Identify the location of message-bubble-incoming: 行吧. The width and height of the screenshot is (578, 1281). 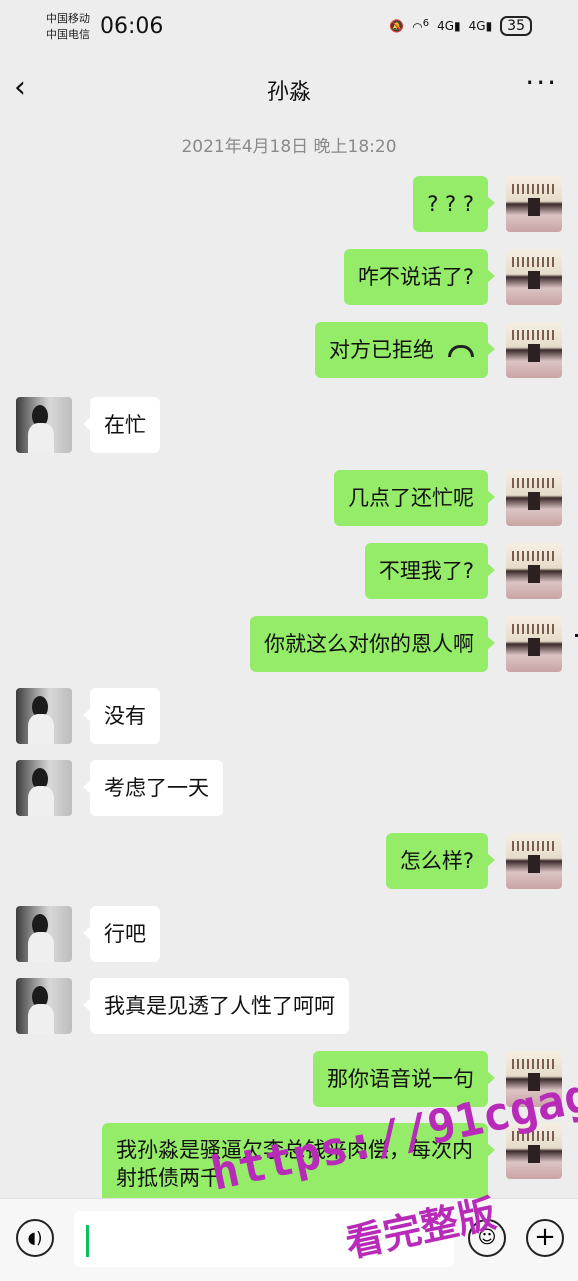
(121, 934).